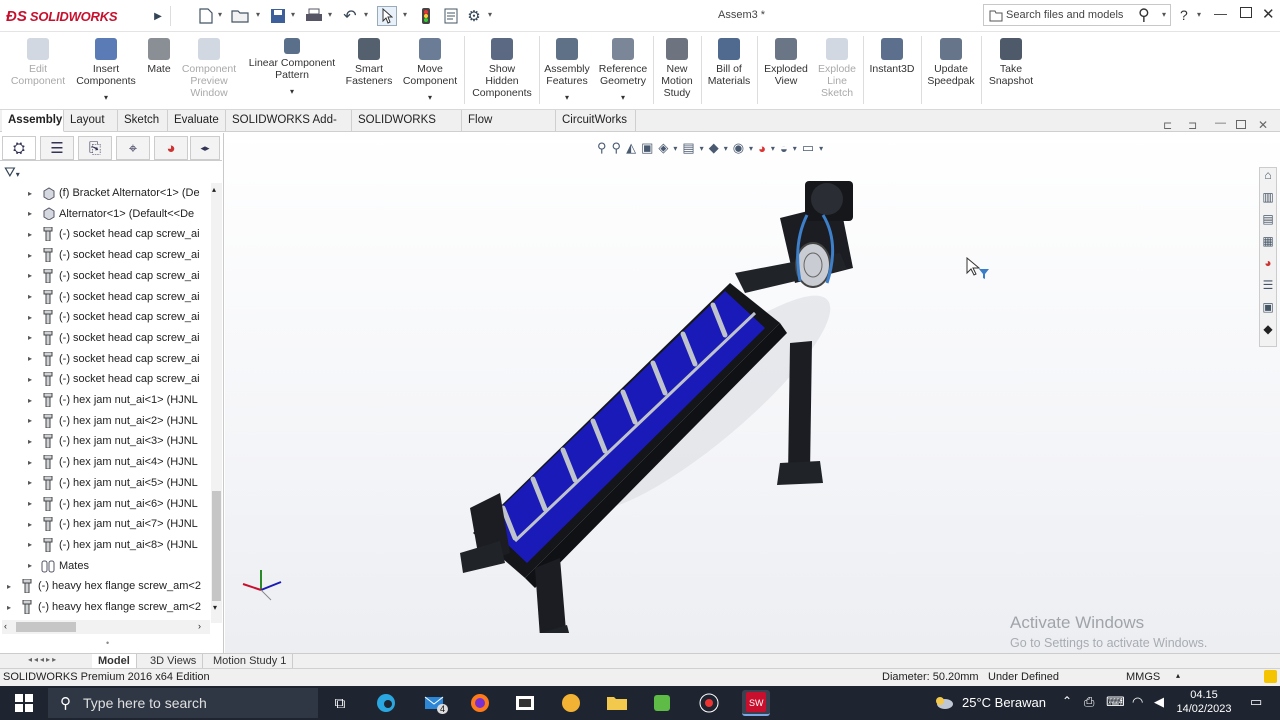  Describe the element at coordinates (117, 400) in the screenshot. I see `tree-item: ▸ (-) hex jam nut_ai<1> (HJNL` at that location.